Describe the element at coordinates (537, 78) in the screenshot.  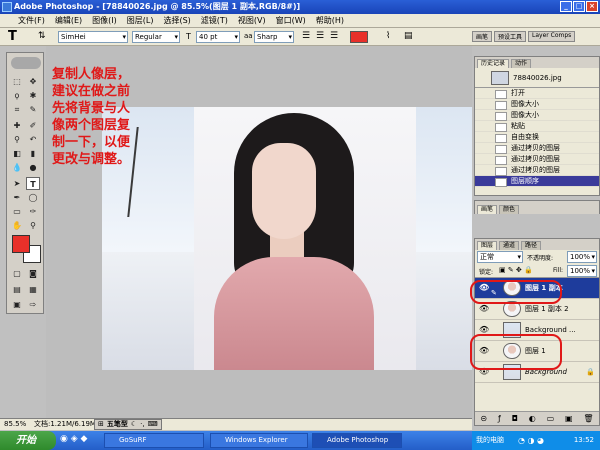
I see `history-snapshot: 78840026.jpg` at that location.